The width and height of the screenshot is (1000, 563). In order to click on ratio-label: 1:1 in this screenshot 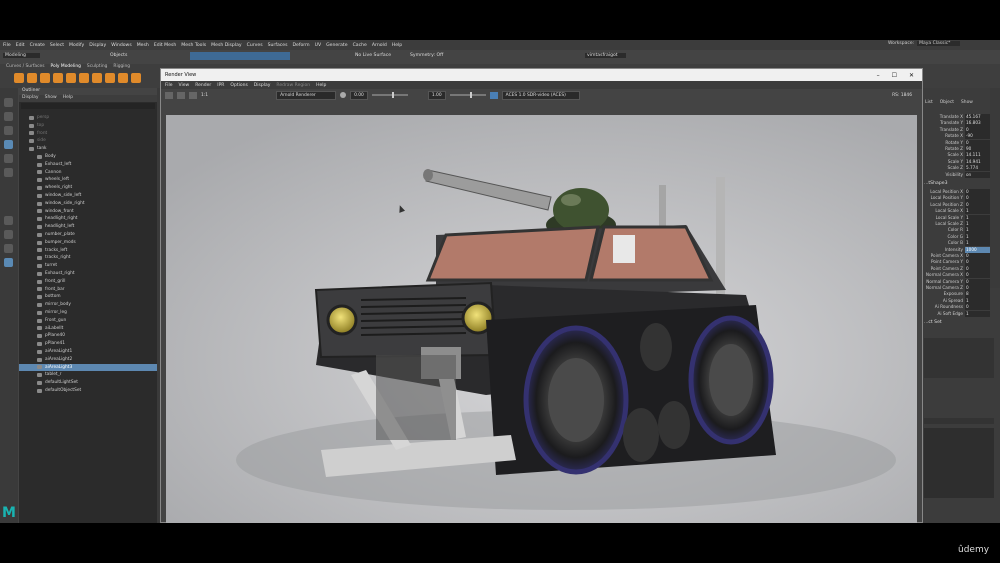, I will do `click(204, 95)`.